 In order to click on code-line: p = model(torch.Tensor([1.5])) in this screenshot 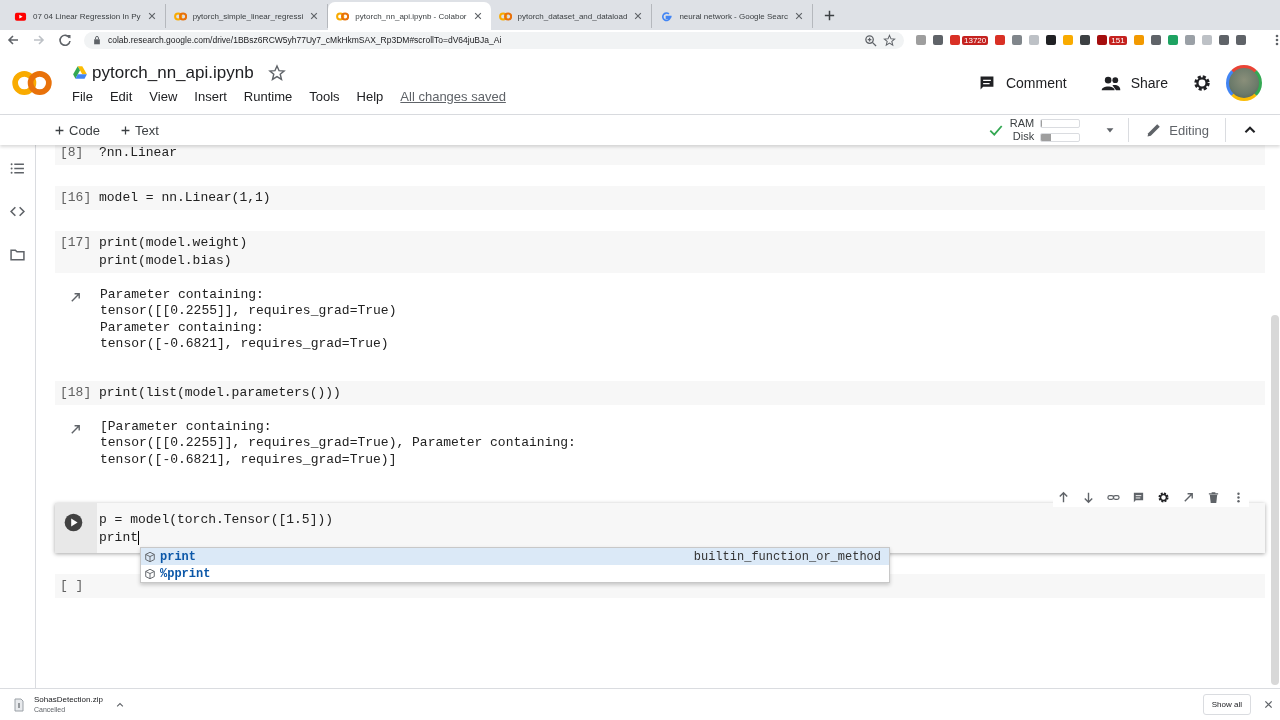, I will do `click(216, 520)`.